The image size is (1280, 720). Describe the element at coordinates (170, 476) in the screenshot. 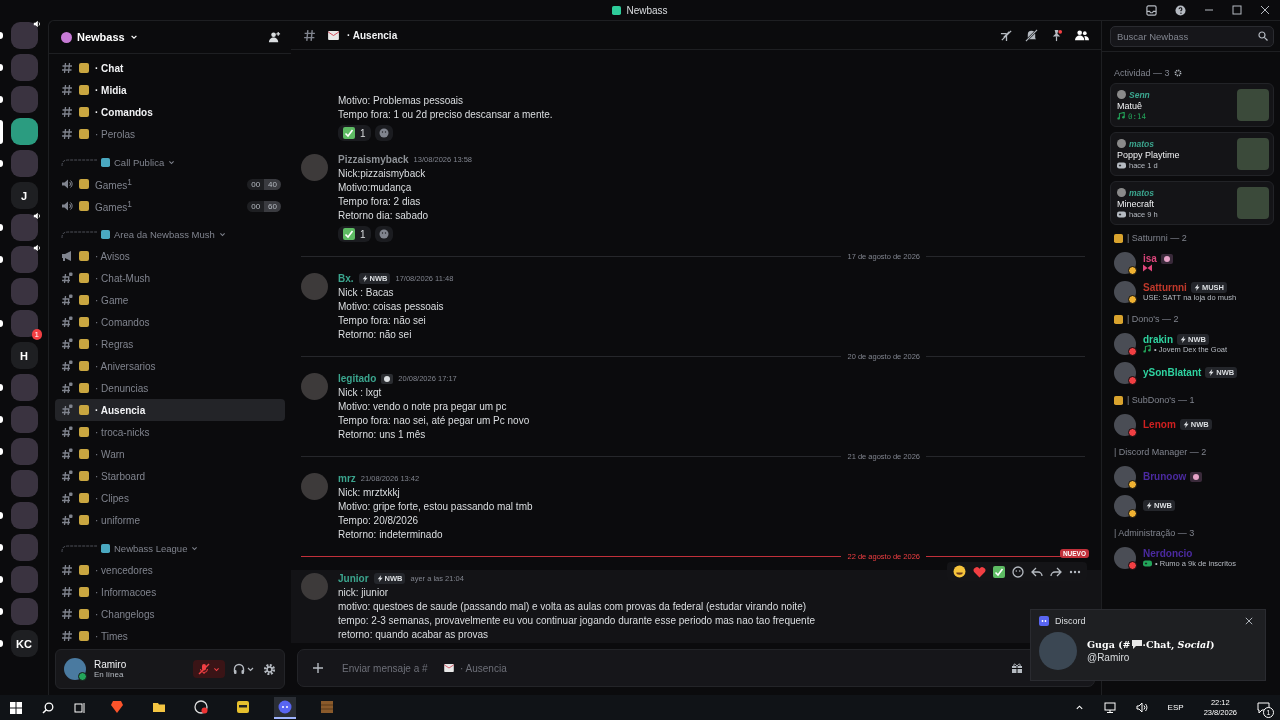

I see `channel-item: · Starboard` at that location.